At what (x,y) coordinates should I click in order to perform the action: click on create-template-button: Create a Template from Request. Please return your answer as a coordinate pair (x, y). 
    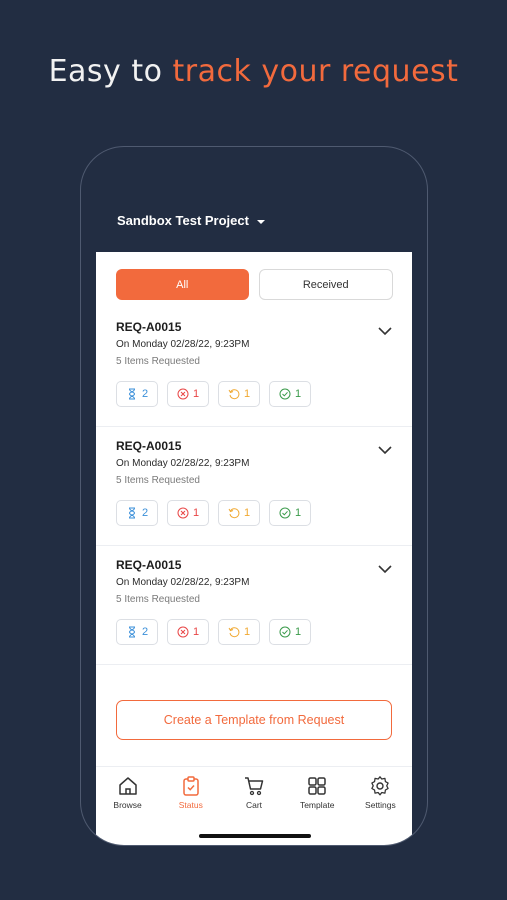
    Looking at the image, I should click on (254, 720).